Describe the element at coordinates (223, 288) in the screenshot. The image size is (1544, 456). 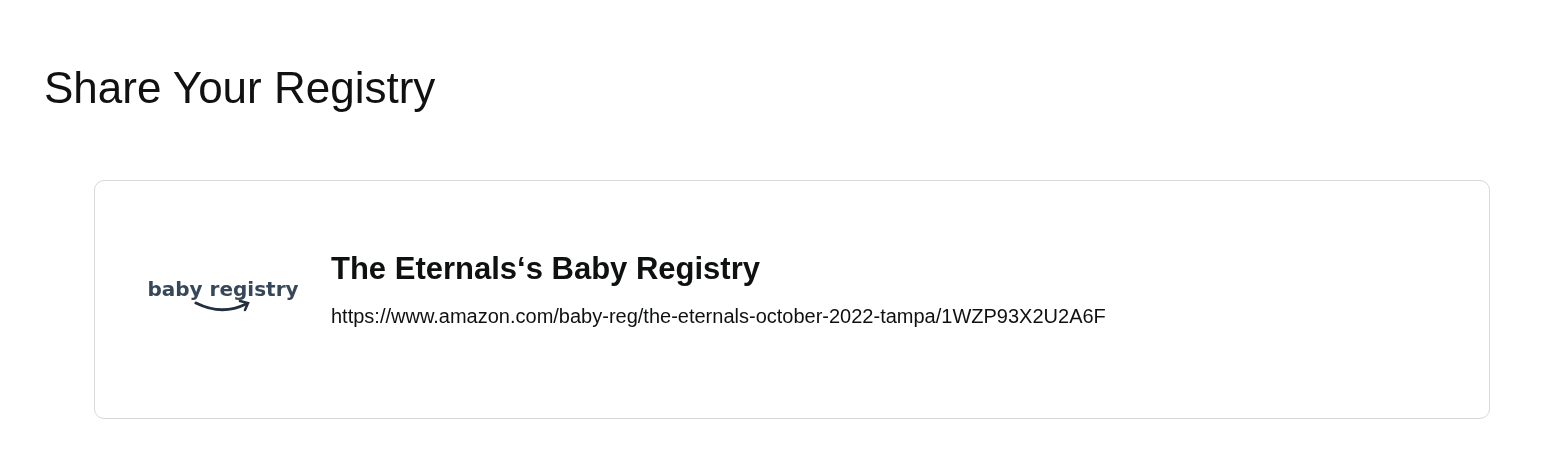
I see `logo-text: baby registry` at that location.